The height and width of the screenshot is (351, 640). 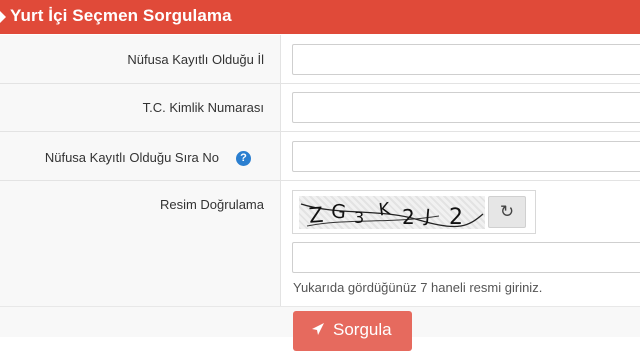 I want to click on svg-text: G, so click(x=338, y=211).